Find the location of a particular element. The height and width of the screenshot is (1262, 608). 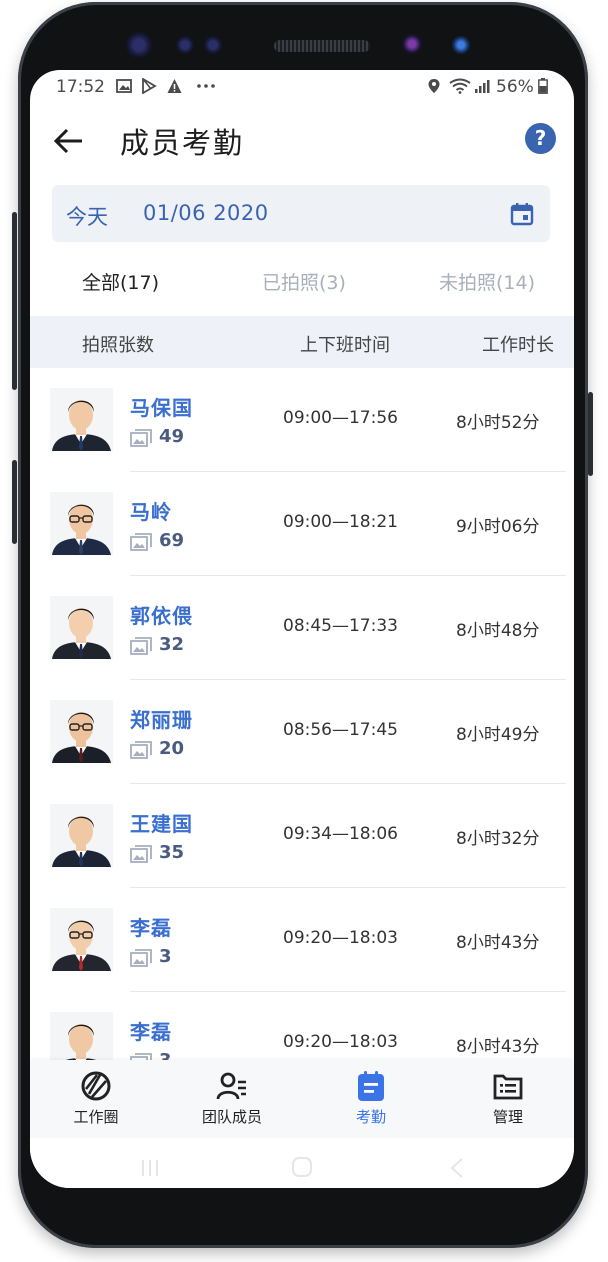

iris-led-icon is located at coordinates (461, 45).